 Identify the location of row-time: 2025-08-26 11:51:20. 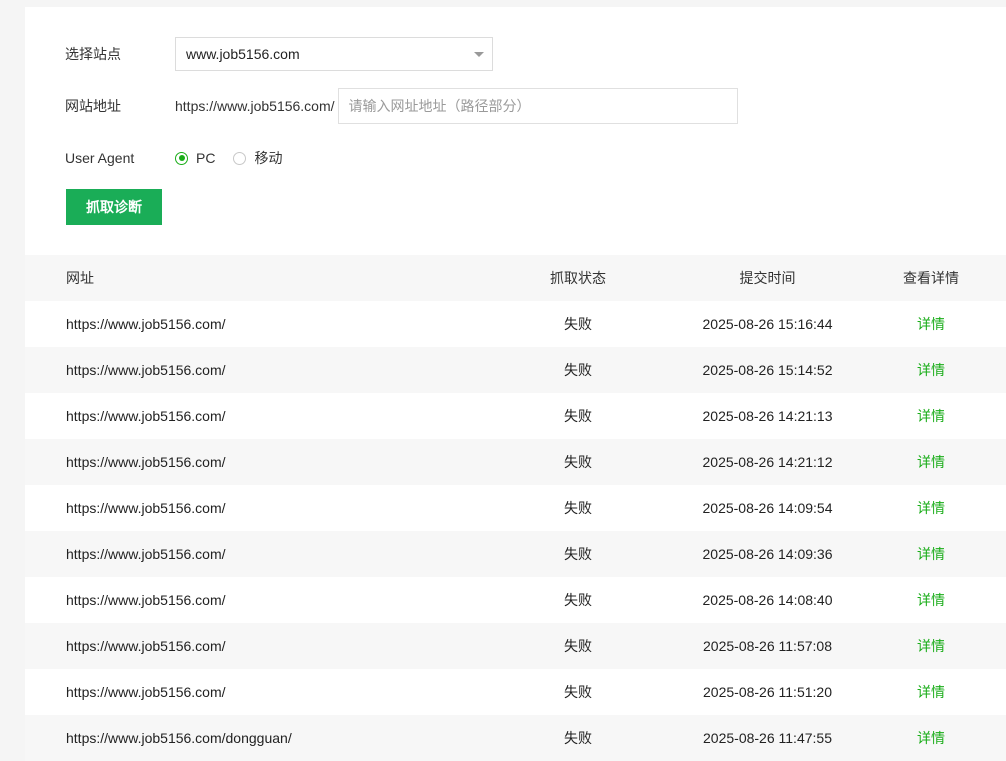
(767, 692).